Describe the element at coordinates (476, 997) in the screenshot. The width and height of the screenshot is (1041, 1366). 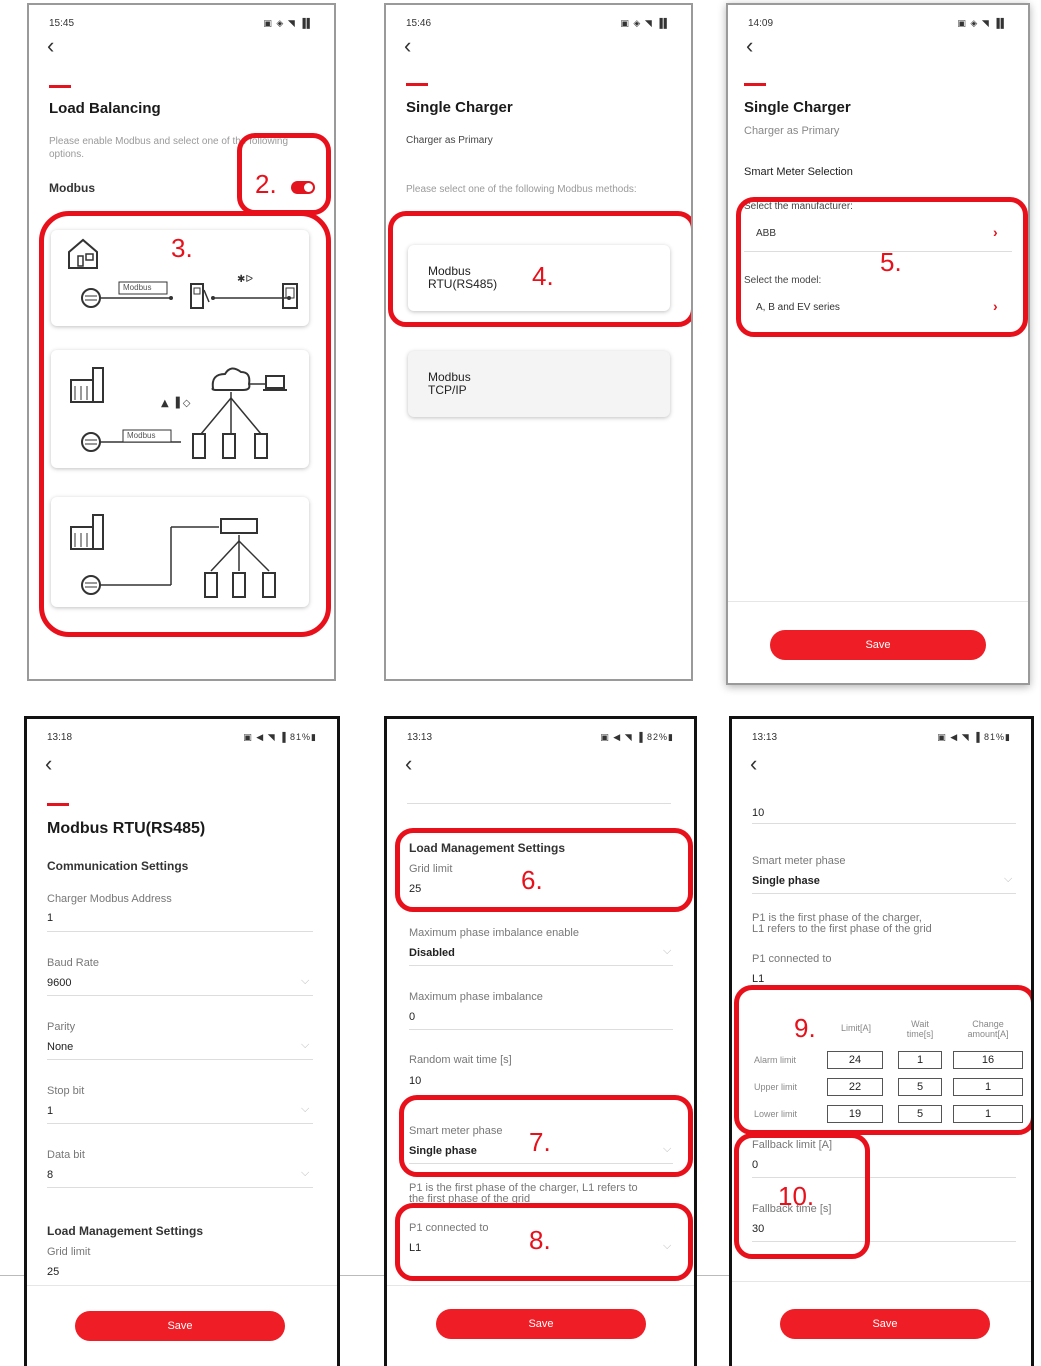
I see `imbalance-label: Maximum phase imbalance` at that location.